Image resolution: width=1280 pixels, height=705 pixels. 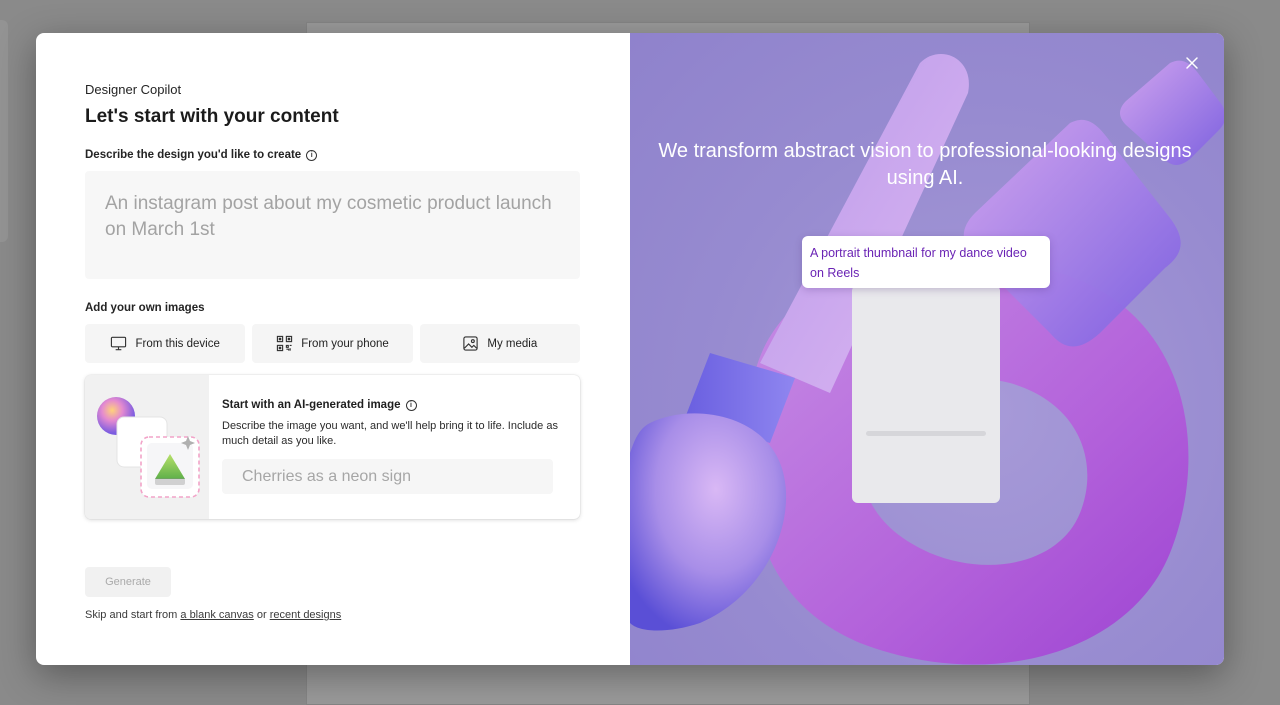 I want to click on ai-image-title: Start with an AI-generated image, so click(x=311, y=405).